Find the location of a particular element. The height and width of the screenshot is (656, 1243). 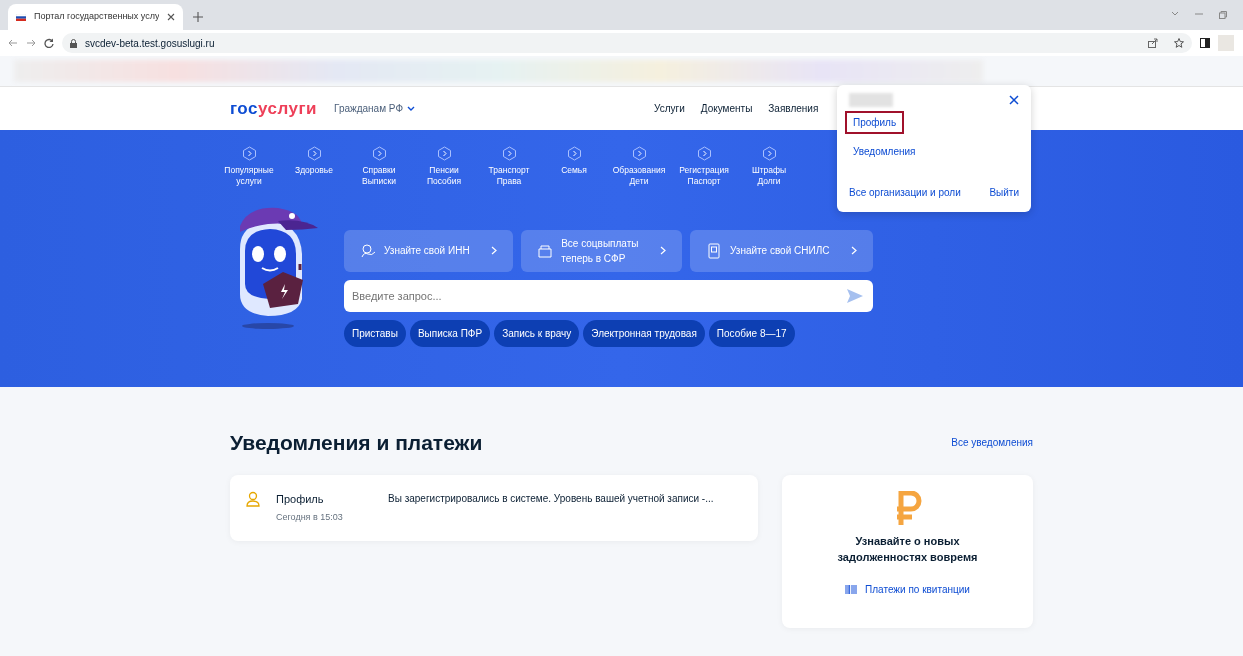

logout-link: Выйти is located at coordinates (1004, 192).